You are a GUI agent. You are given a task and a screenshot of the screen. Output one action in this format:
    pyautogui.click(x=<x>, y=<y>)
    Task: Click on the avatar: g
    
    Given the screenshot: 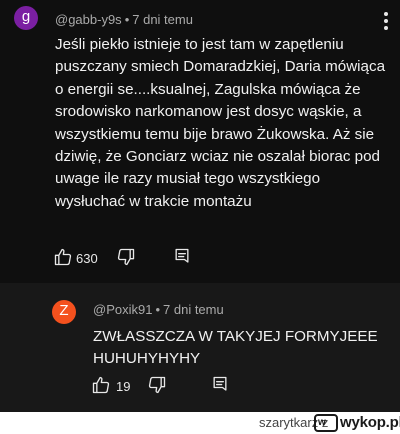 What is the action you would take?
    pyautogui.click(x=26, y=18)
    